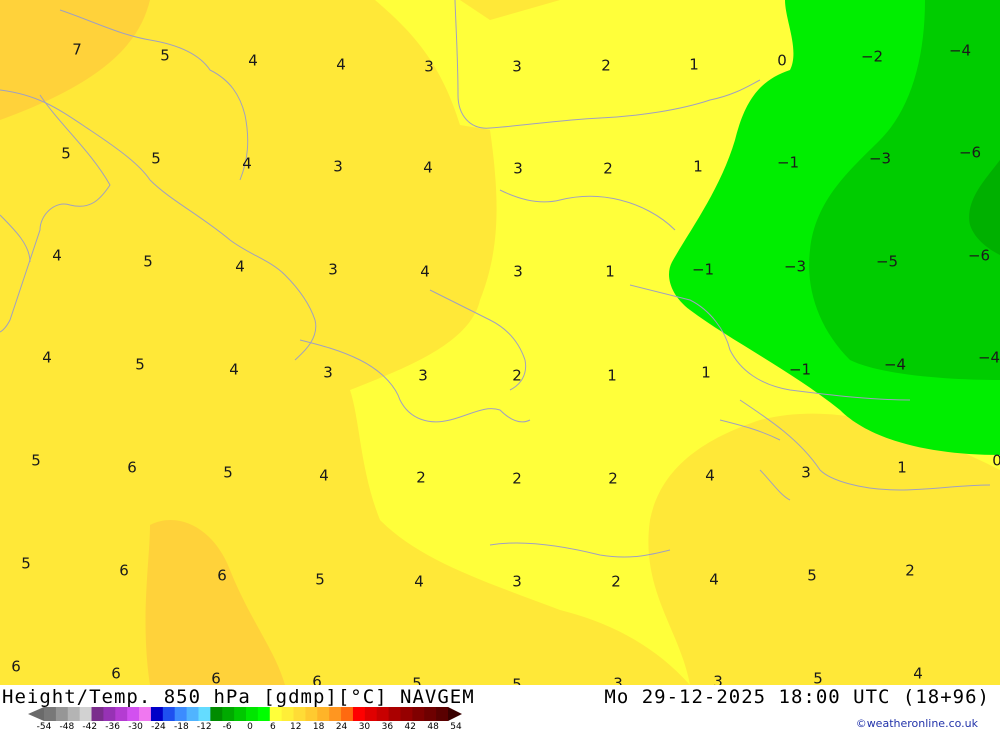 The width and height of the screenshot is (1000, 734). Describe the element at coordinates (433, 727) in the screenshot. I see `legend-tick: 48` at that location.